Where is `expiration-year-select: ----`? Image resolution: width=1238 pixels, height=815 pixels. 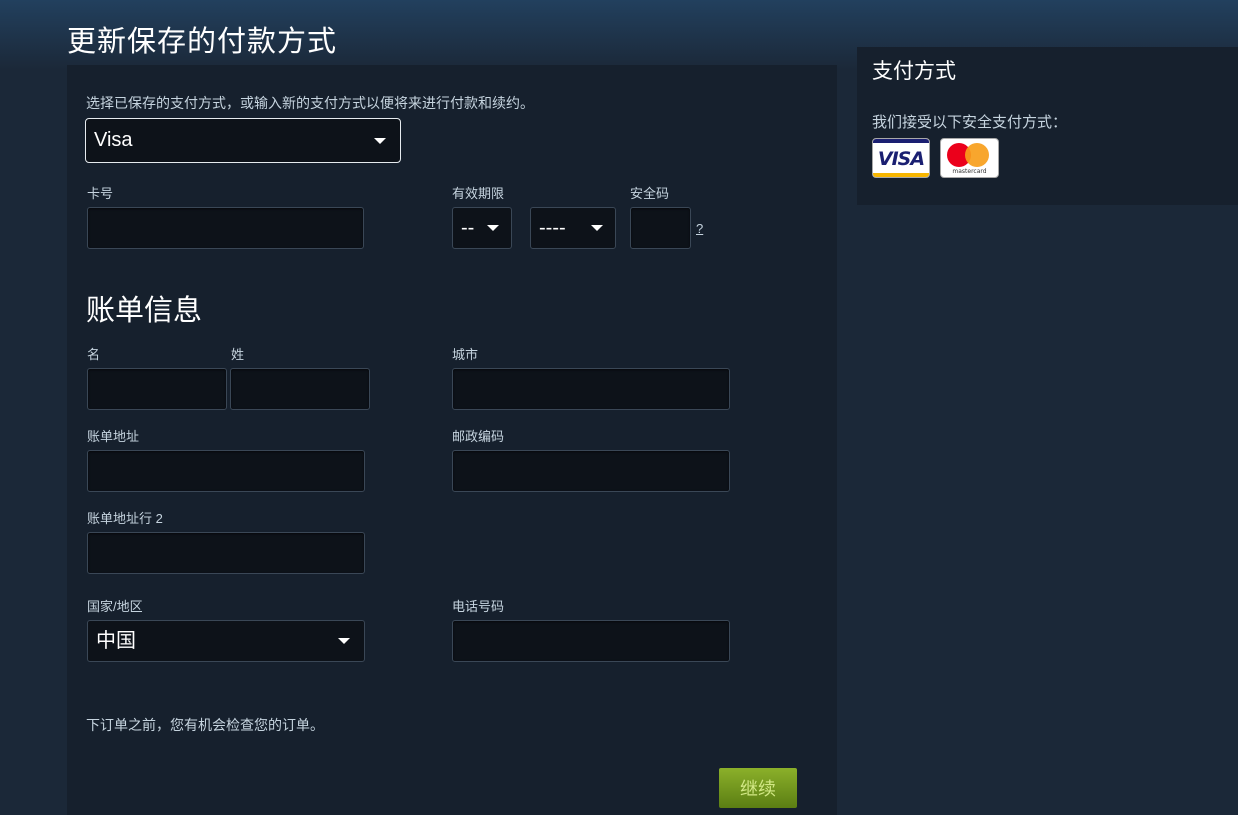
expiration-year-select: ---- is located at coordinates (573, 228).